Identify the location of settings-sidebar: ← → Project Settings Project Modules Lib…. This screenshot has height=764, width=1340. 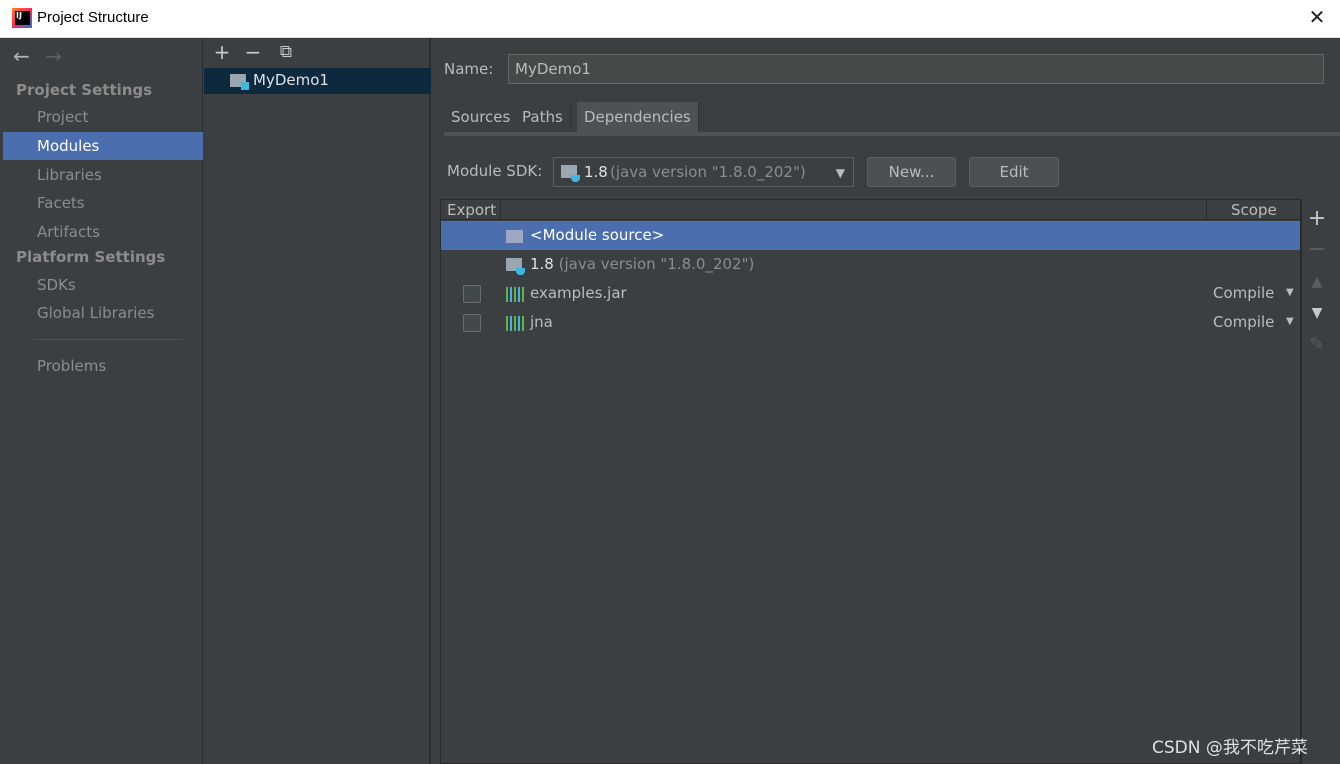
(103, 401).